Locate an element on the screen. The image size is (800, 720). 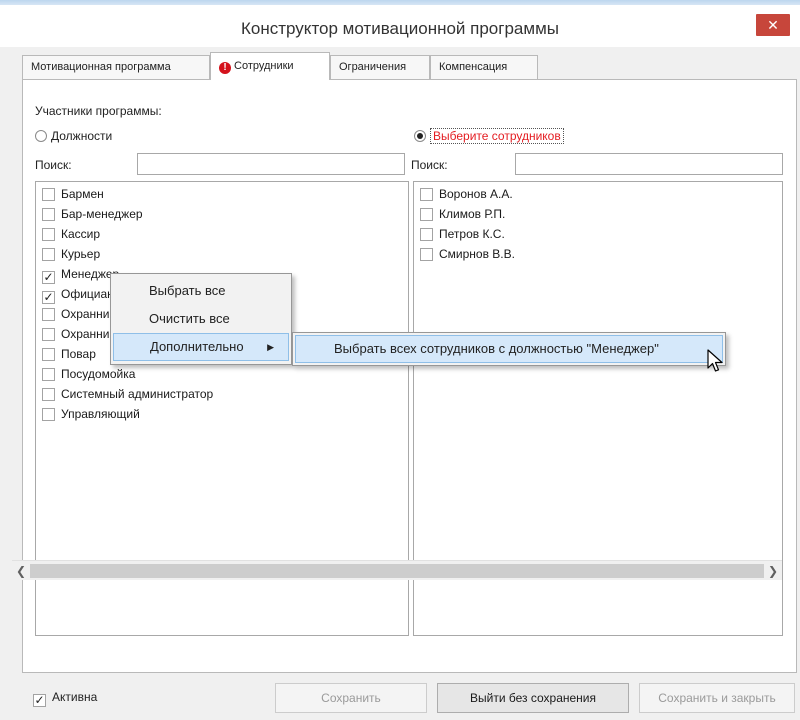
search-right-label: Поиск: is located at coordinates (429, 165).